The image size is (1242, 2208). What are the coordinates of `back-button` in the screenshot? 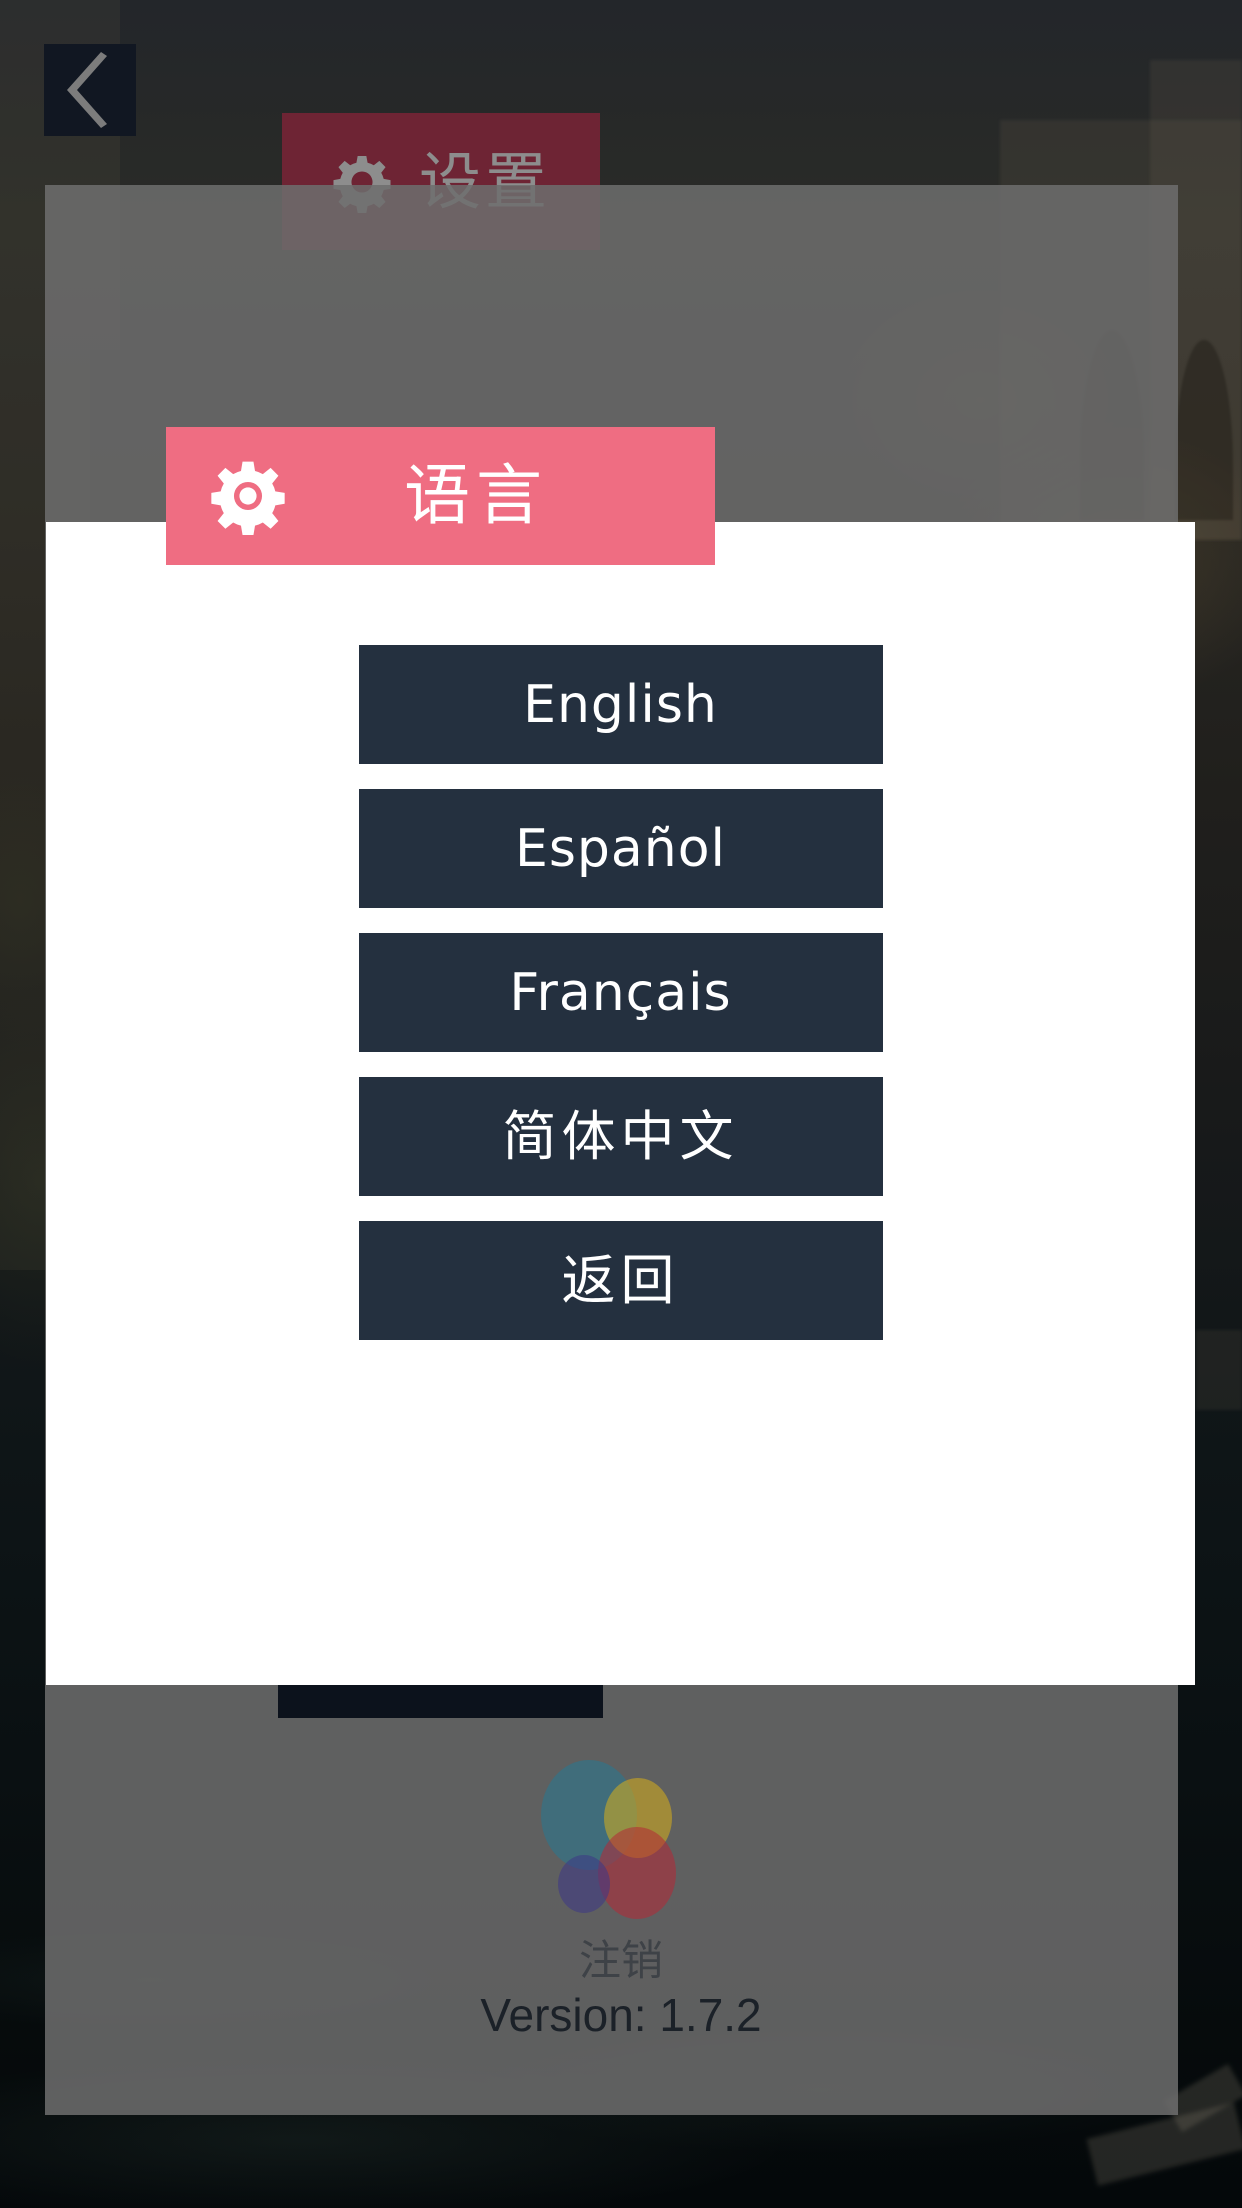 It's located at (90, 90).